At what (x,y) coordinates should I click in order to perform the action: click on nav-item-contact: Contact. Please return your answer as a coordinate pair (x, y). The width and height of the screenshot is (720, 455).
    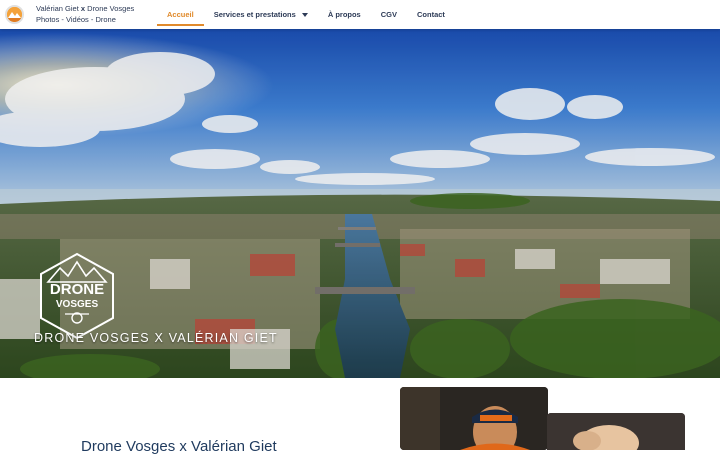
    Looking at the image, I should click on (431, 14).